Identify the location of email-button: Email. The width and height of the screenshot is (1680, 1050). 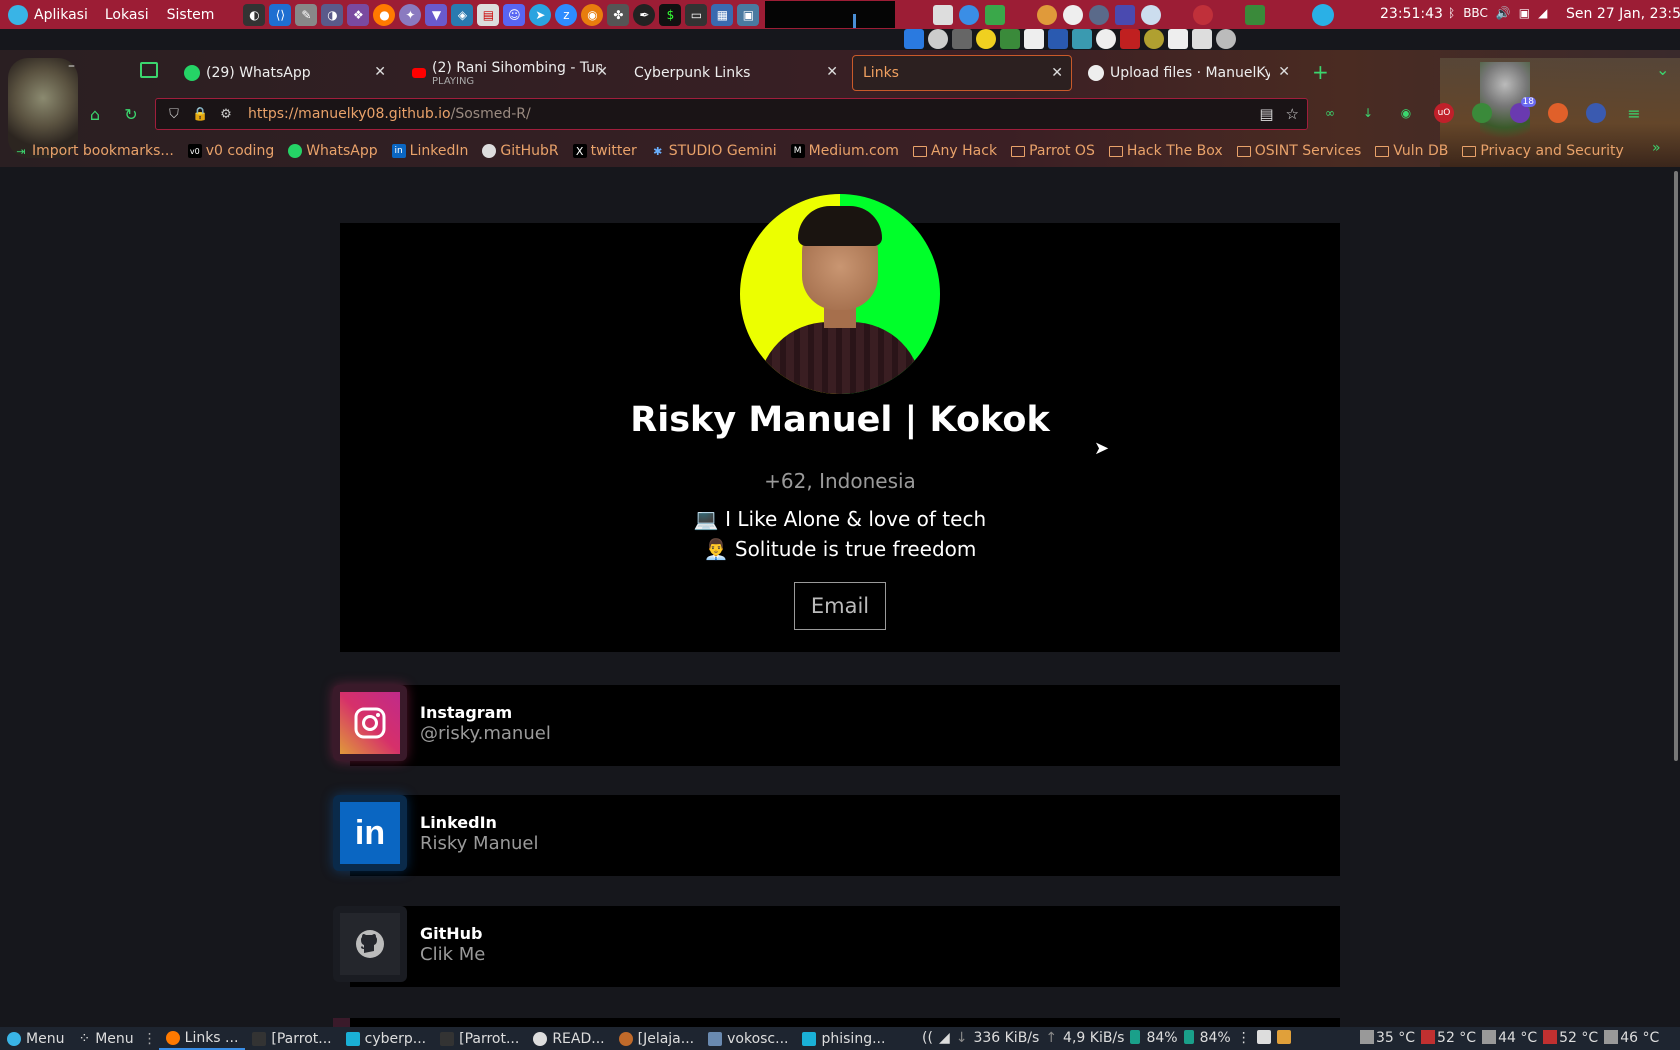
(840, 606).